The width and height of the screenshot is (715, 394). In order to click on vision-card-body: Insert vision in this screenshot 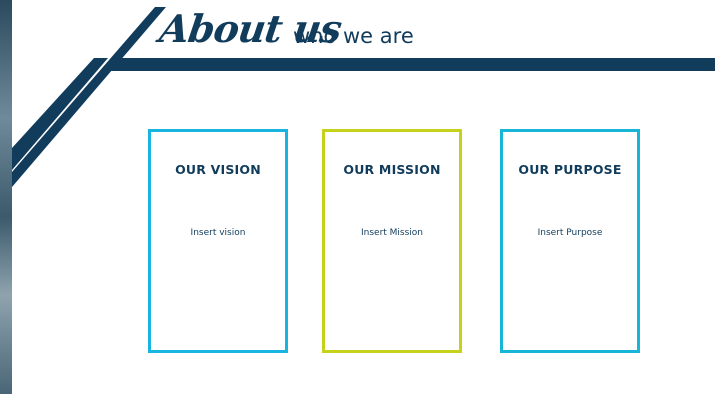, I will do `click(218, 233)`.